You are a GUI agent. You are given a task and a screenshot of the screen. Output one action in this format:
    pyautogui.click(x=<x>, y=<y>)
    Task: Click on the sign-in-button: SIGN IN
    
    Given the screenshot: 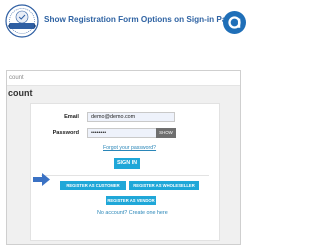 What is the action you would take?
    pyautogui.click(x=127, y=163)
    